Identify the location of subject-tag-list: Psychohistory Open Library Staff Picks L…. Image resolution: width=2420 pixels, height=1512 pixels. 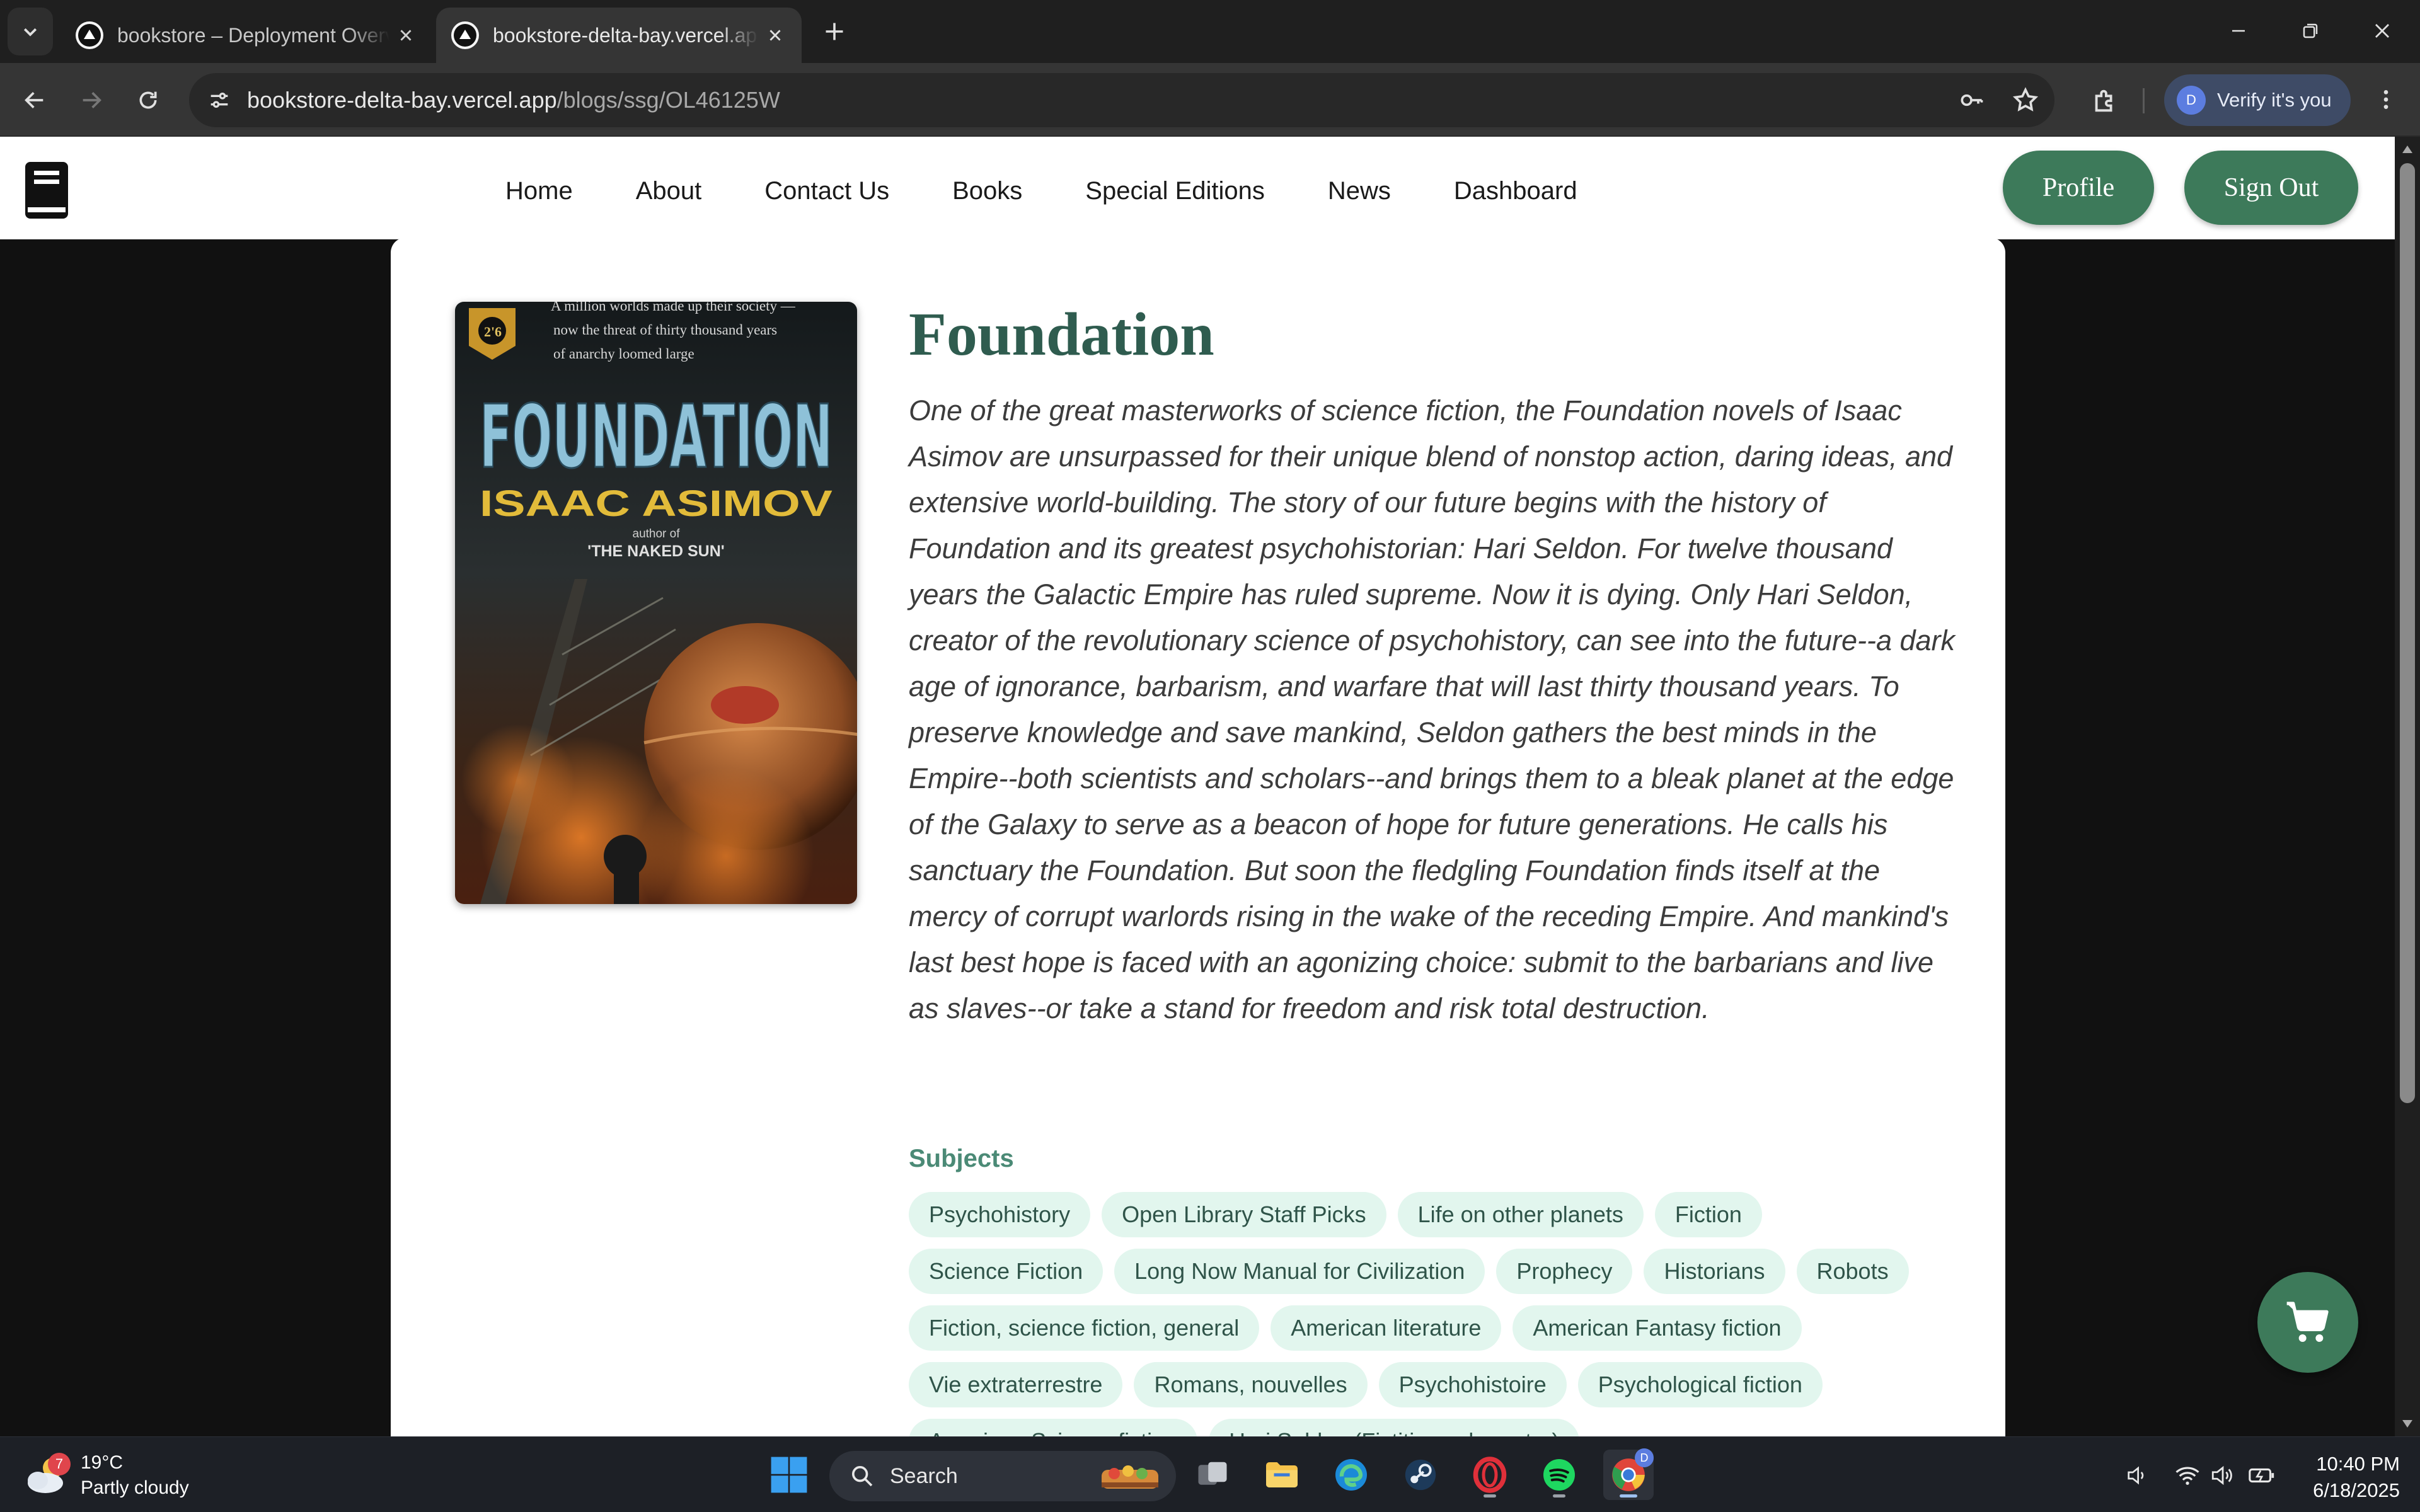
(1439, 1314).